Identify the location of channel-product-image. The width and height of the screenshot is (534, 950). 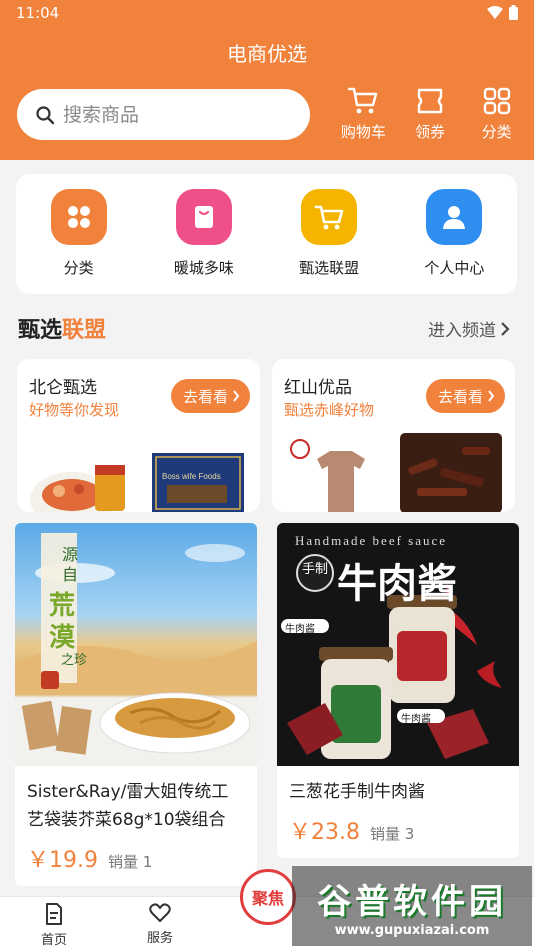
(396, 472).